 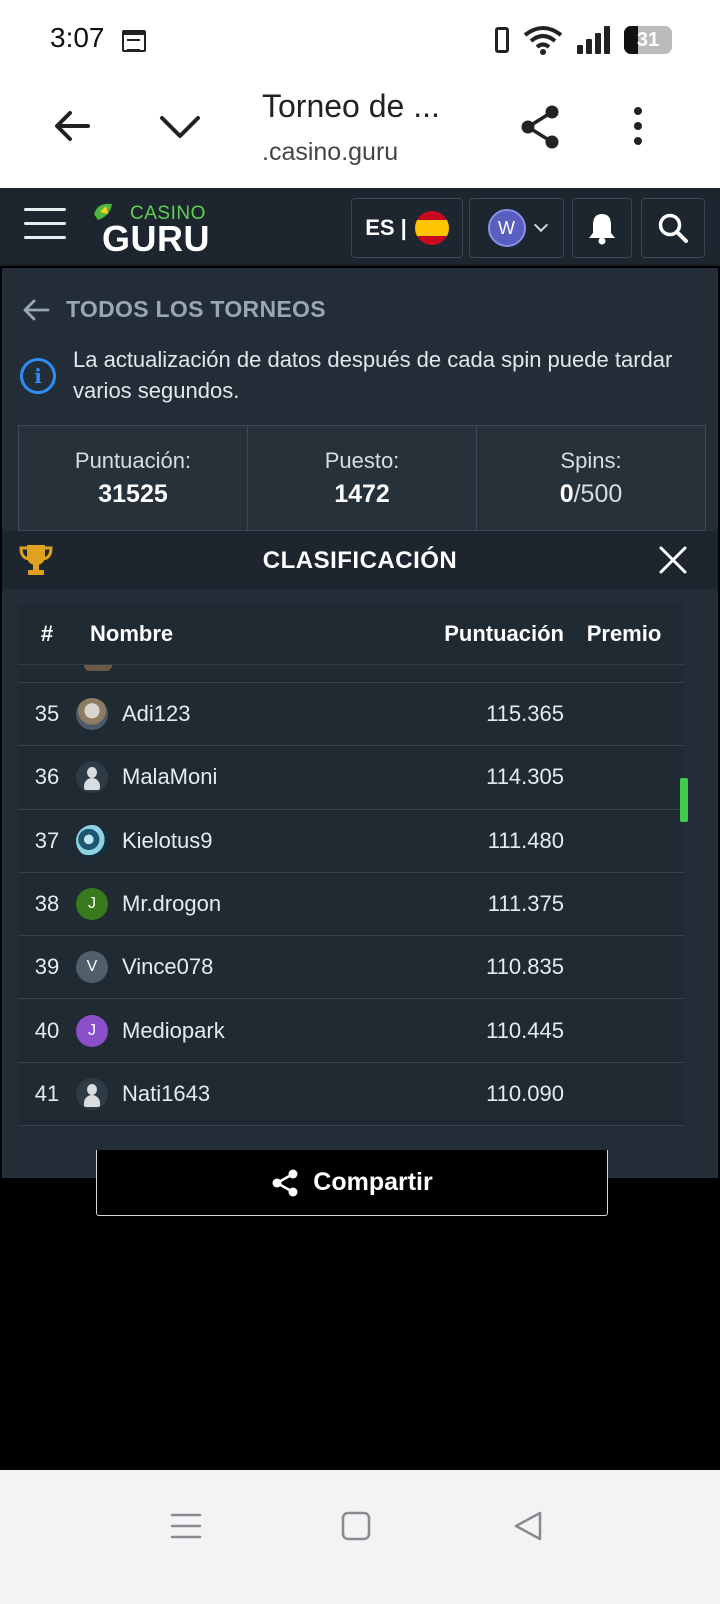 I want to click on row-score: 114.305, so click(x=525, y=777).